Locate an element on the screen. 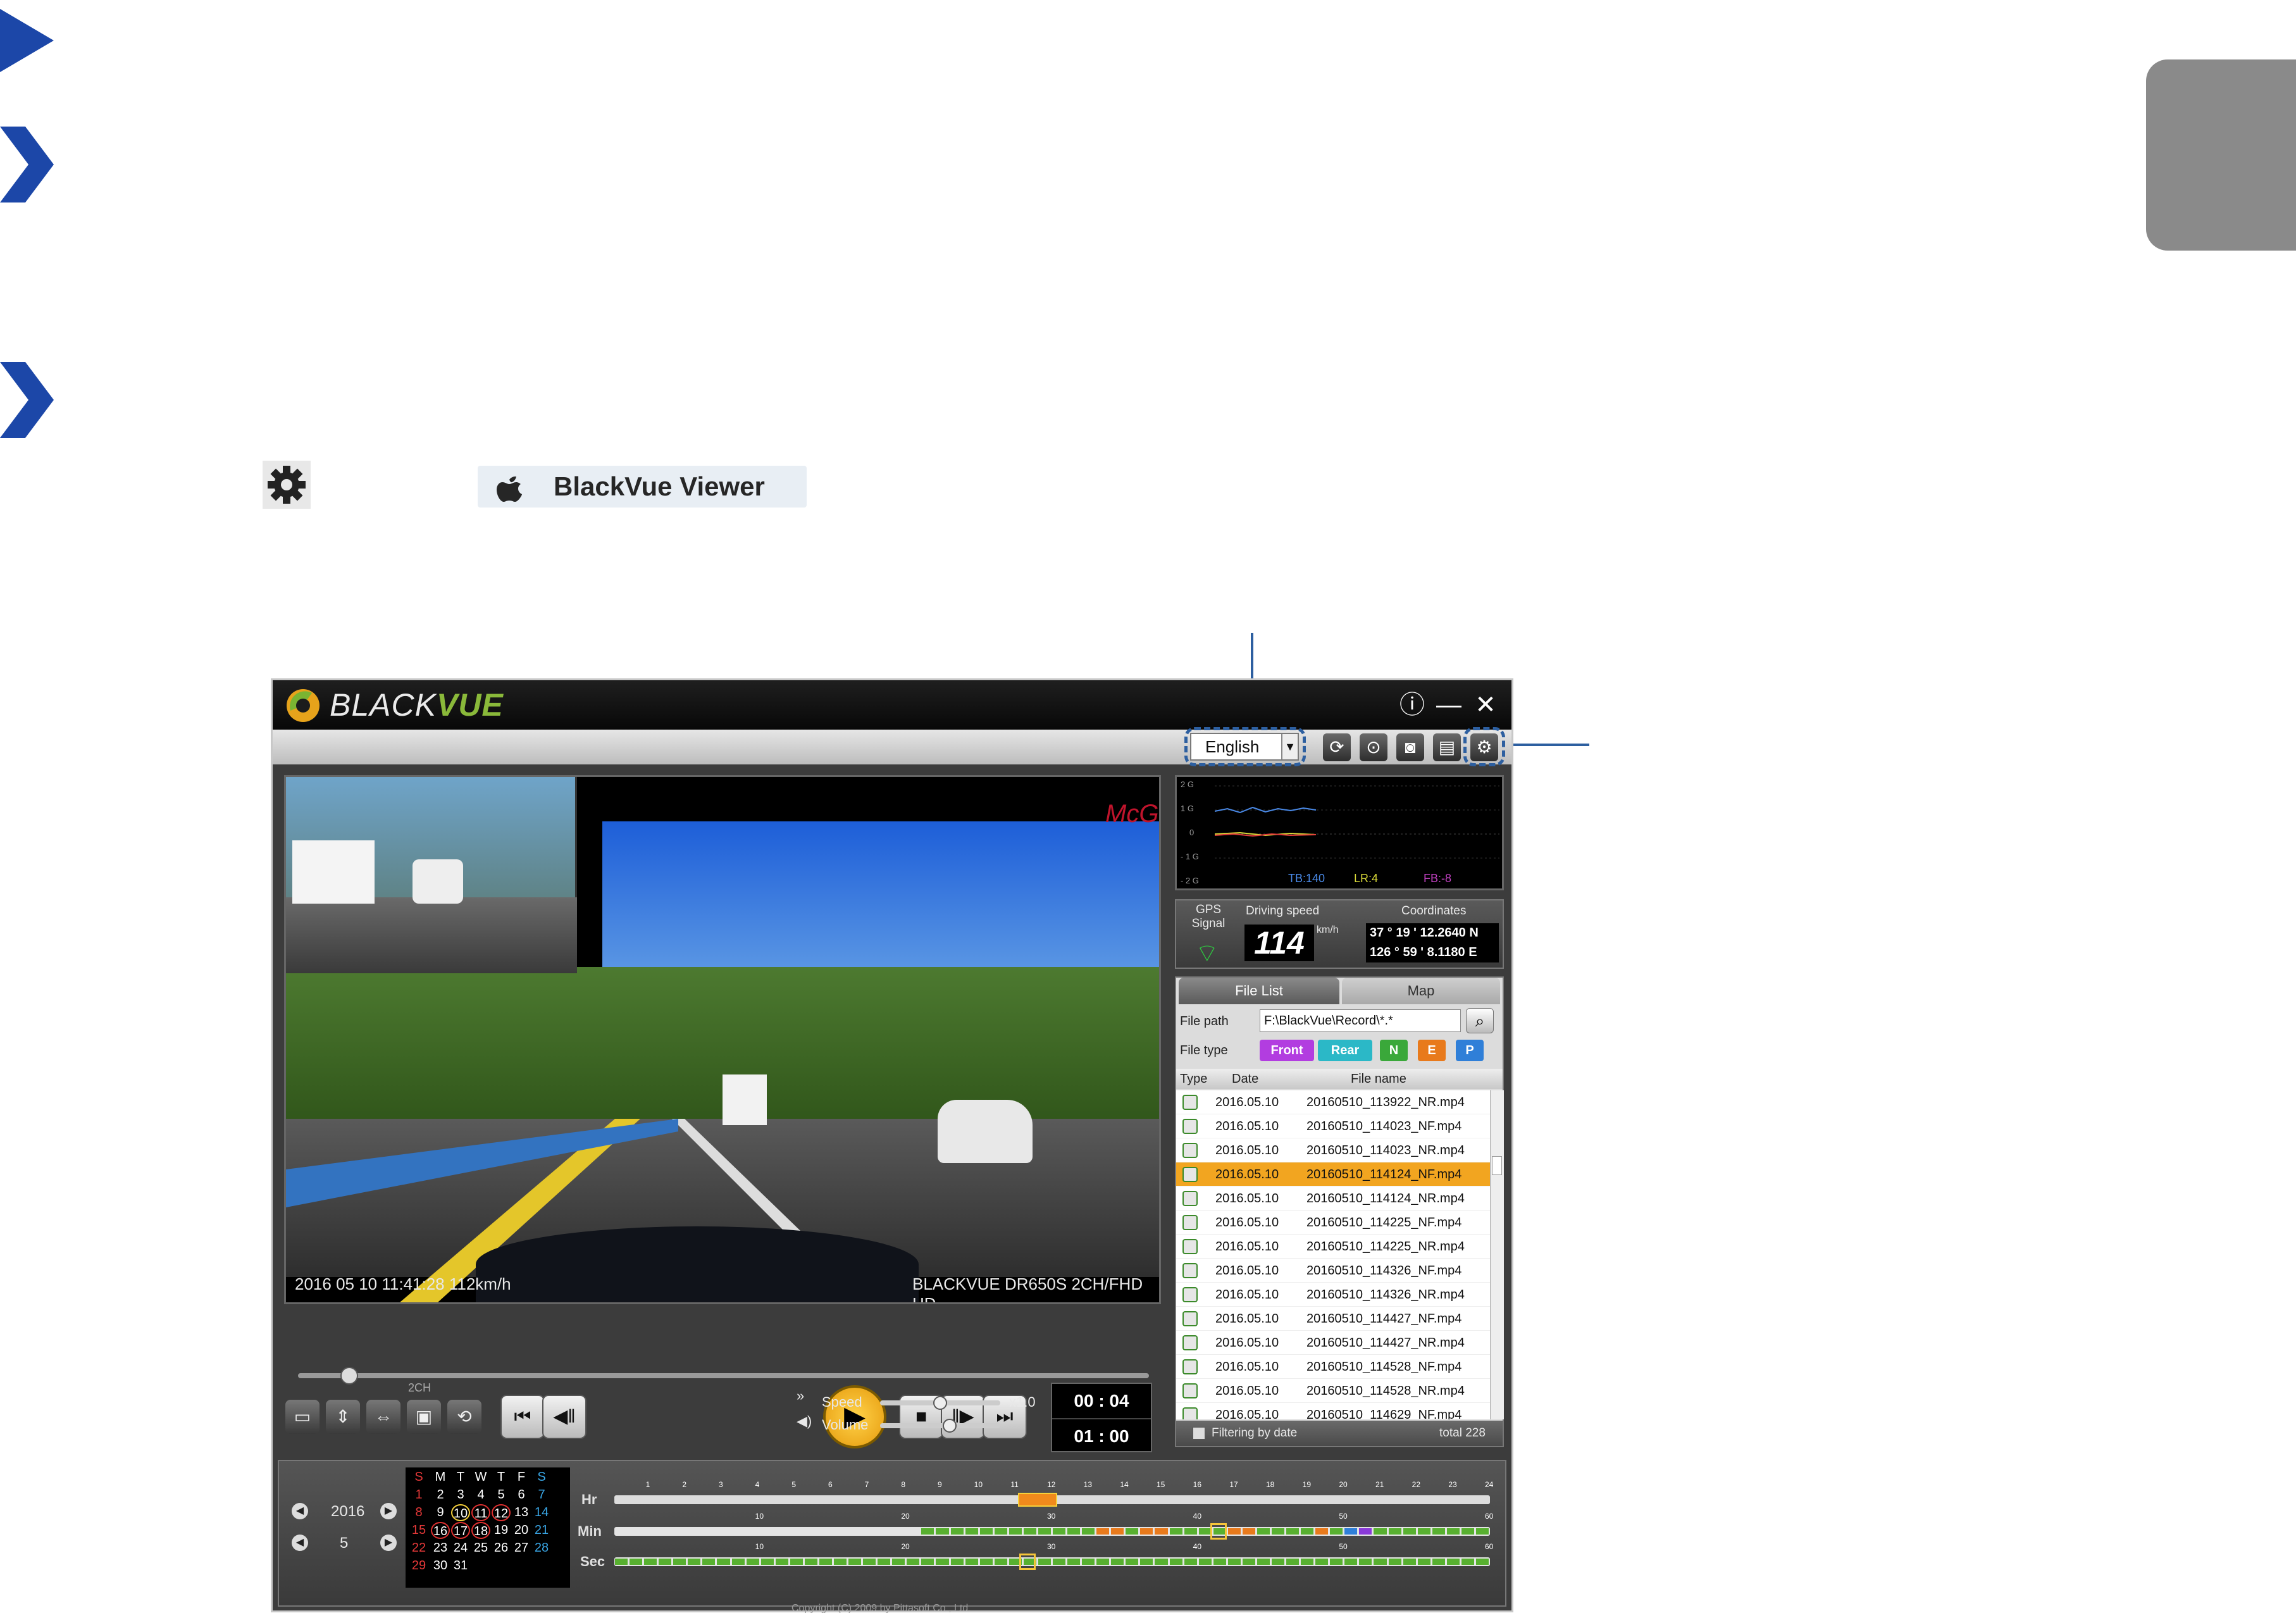 This screenshot has width=2296, height=1613. calendar-day: 30 is located at coordinates (440, 1566).